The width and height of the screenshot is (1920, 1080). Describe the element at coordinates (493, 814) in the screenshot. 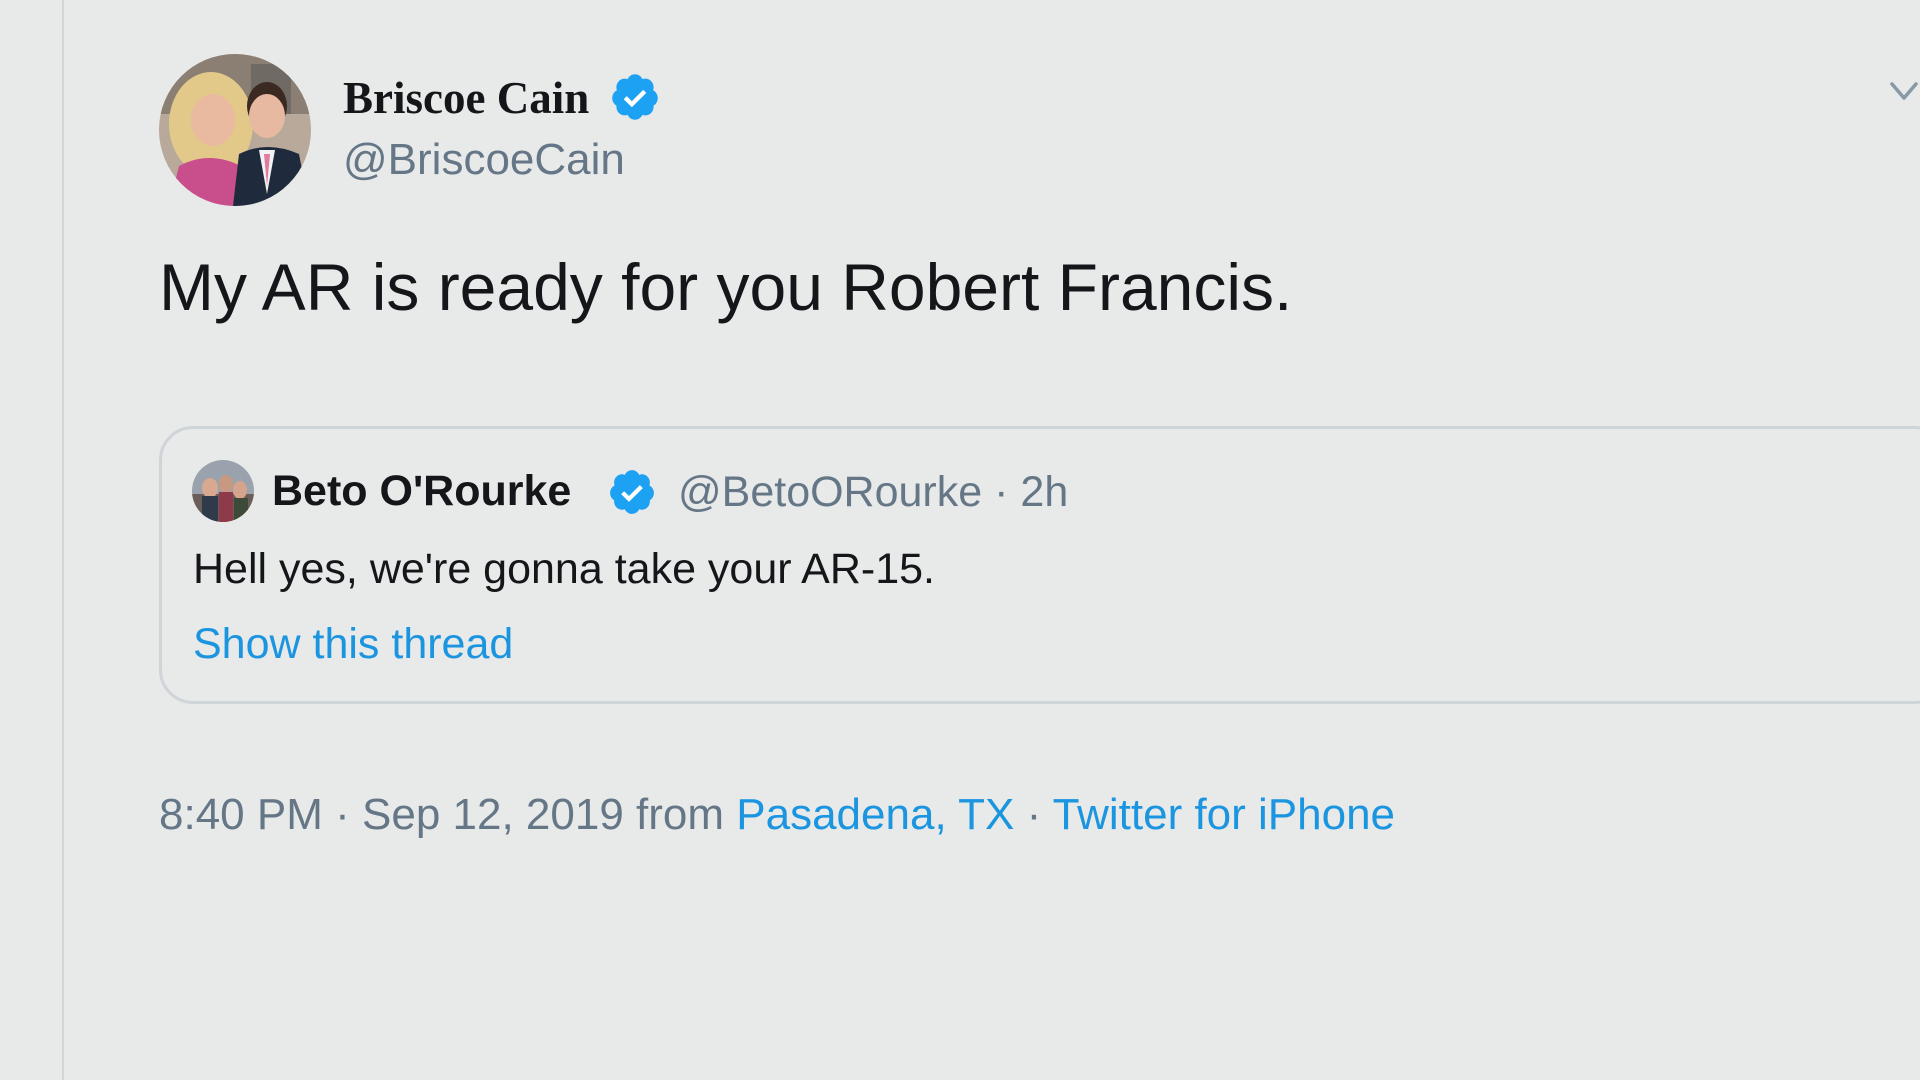

I see `tweet-date: Sep 12, 2019` at that location.